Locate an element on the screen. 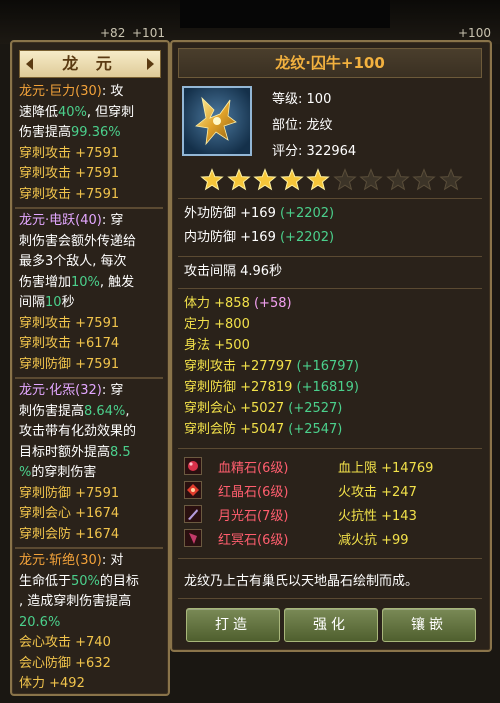  gem-attr: 火攻击 +247 is located at coordinates (377, 492).